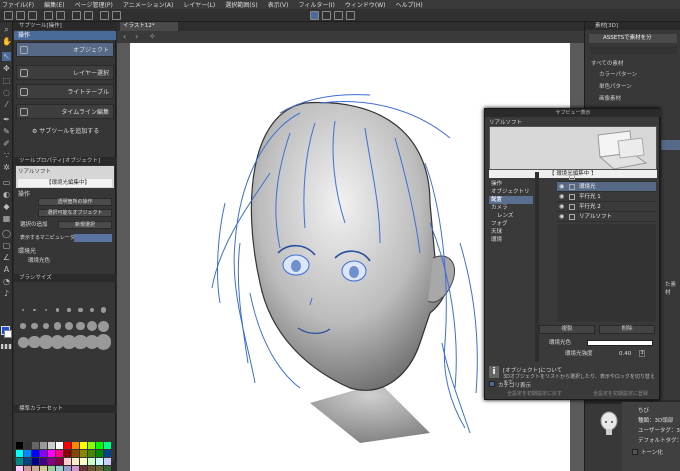 The height and width of the screenshot is (471, 680). I want to click on menu-animation: アニメーション(A), so click(148, 4).